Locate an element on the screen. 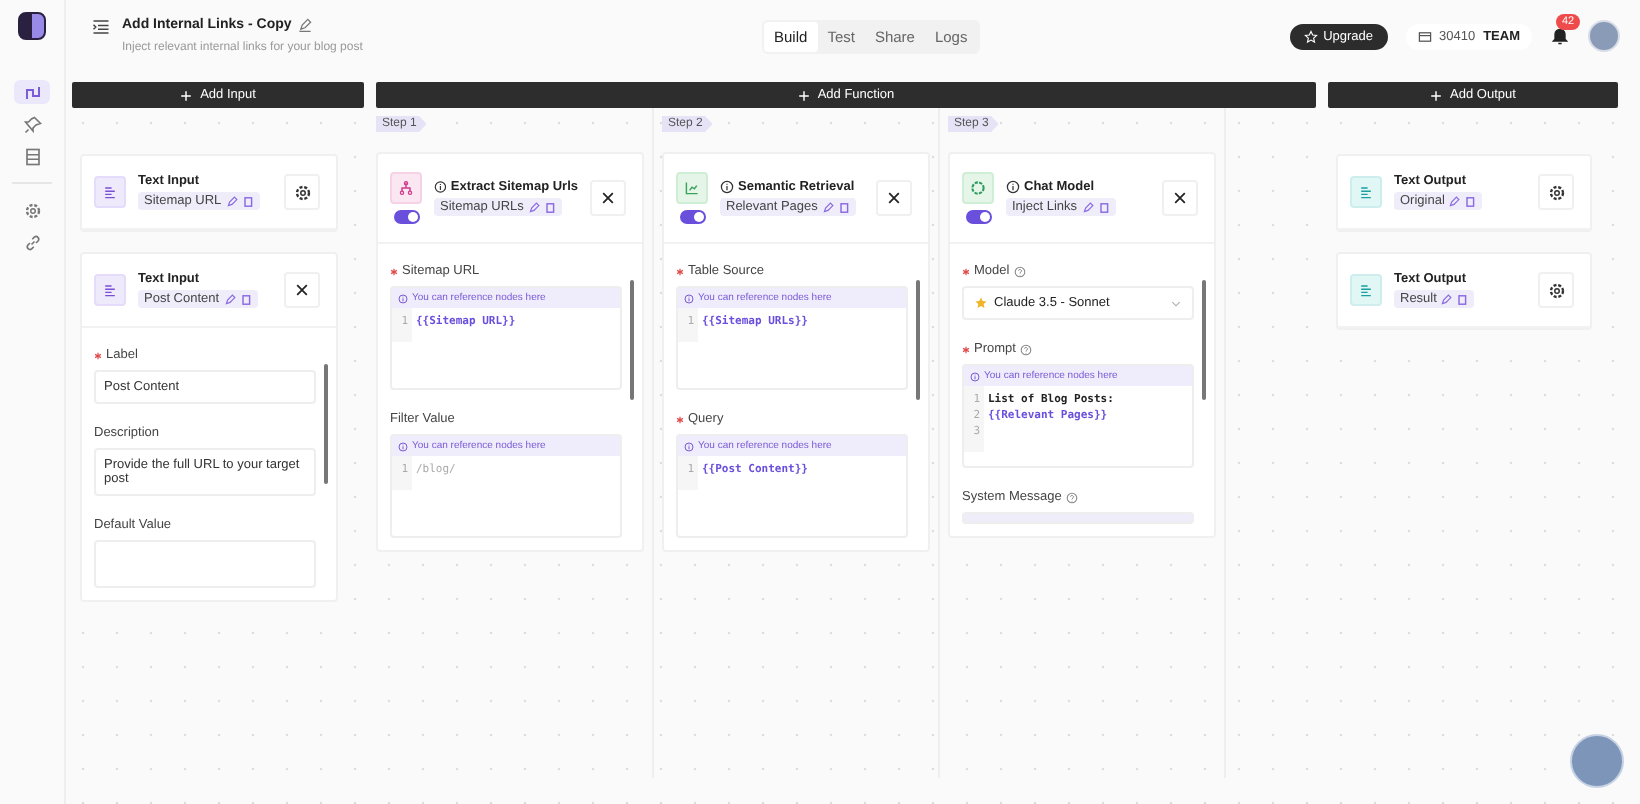  ai-icon is located at coordinates (978, 188).